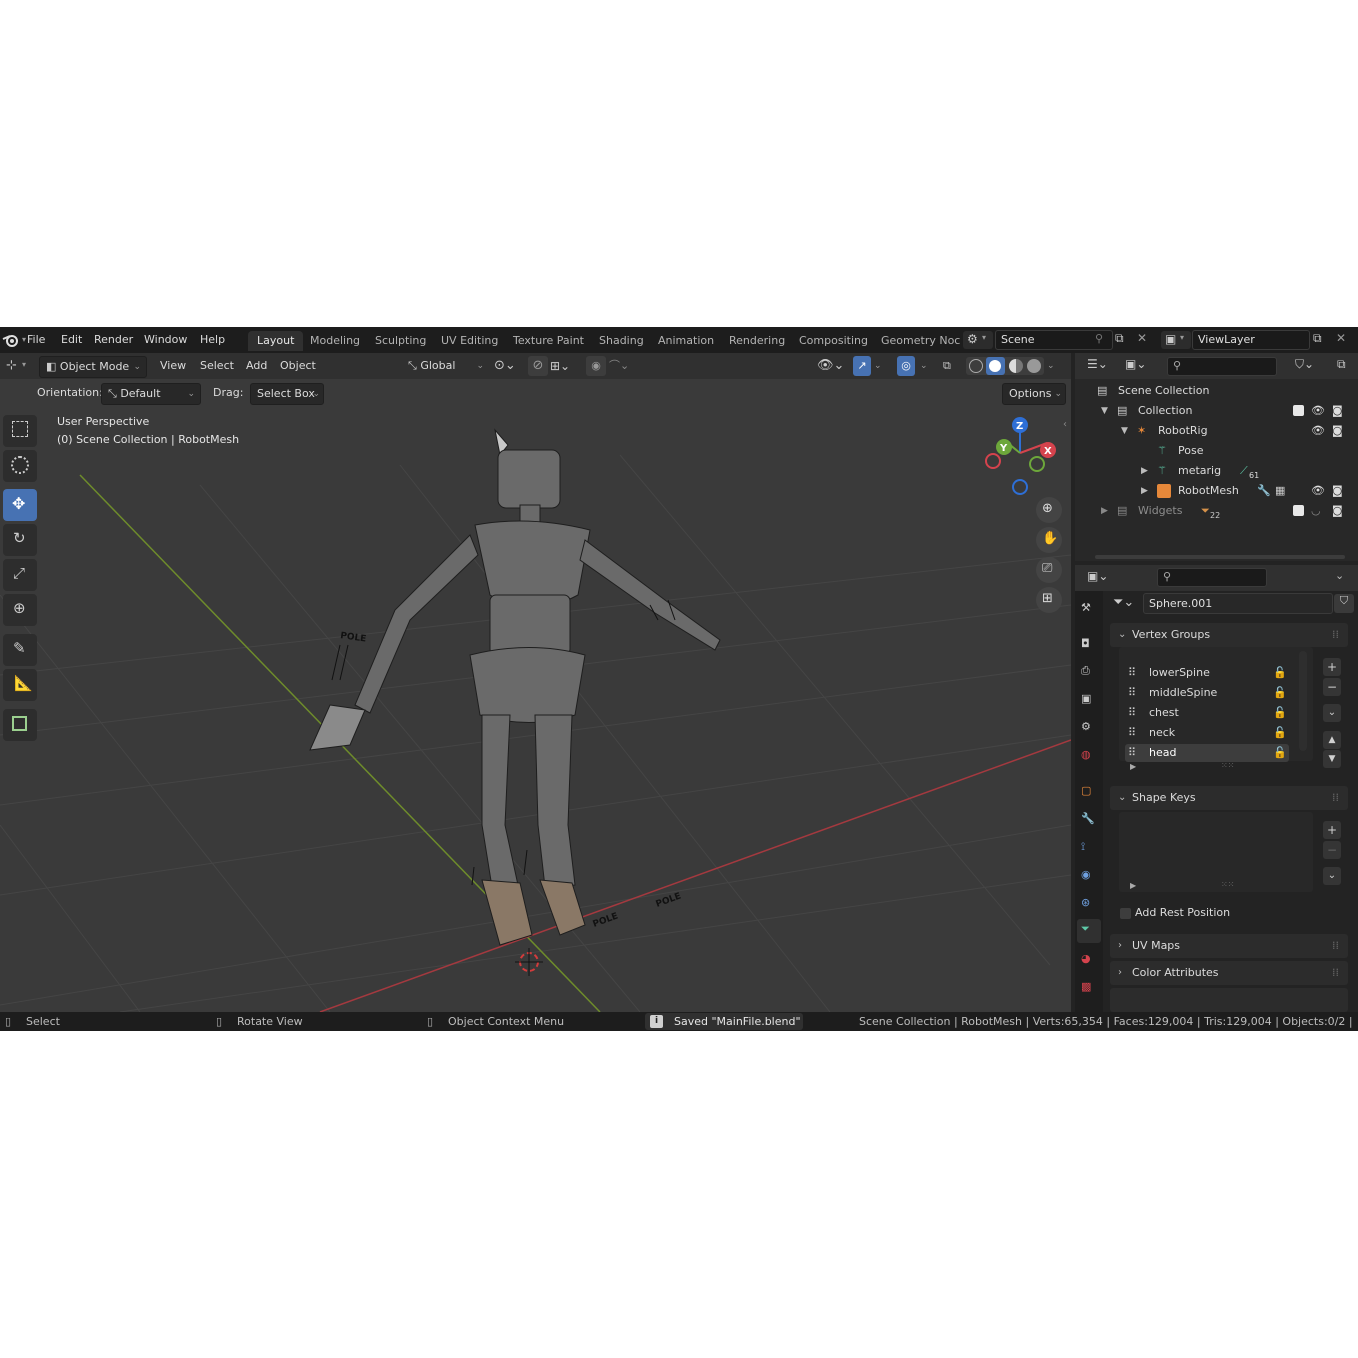 The height and width of the screenshot is (1358, 1358). I want to click on editor-type-button: ⊹ ▾, so click(19, 366).